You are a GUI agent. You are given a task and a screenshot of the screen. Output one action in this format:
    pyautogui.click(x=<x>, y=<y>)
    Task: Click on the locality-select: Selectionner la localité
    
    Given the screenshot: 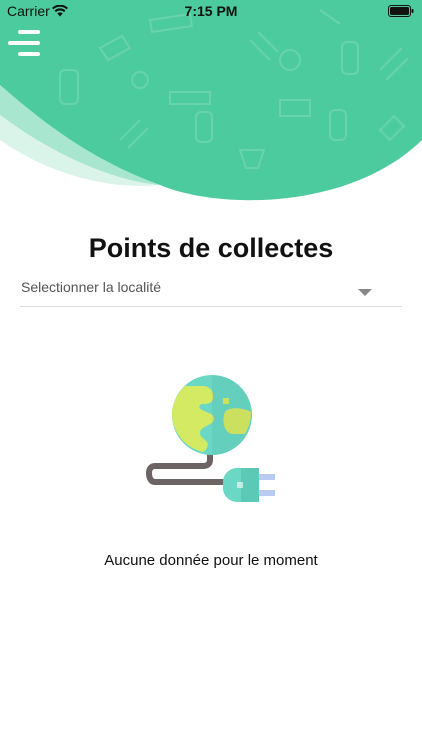 What is the action you would take?
    pyautogui.click(x=211, y=290)
    